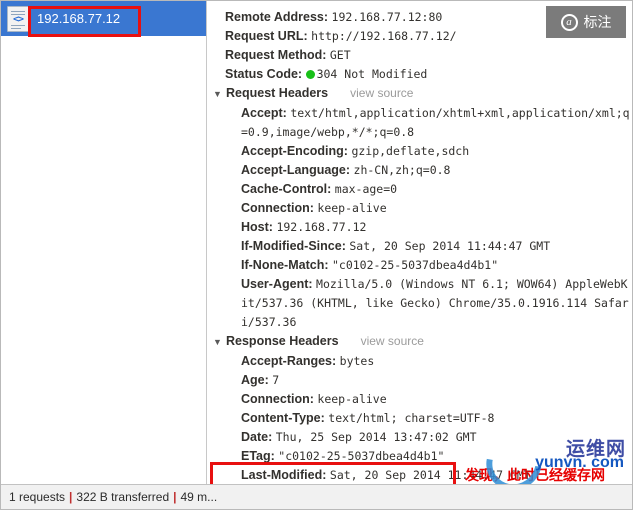  What do you see at coordinates (419, 189) in the screenshot?
I see `header-line: Cache-Control: max-age=0` at bounding box center [419, 189].